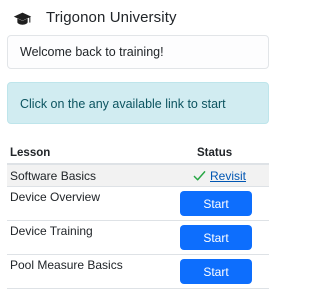  I want to click on lesson-name: Software Basics, so click(53, 176).